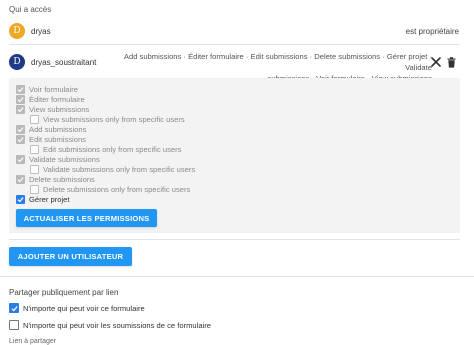 This screenshot has height=345, width=474. Describe the element at coordinates (57, 99) in the screenshot. I see `permission-label: Éditer formulaire` at that location.